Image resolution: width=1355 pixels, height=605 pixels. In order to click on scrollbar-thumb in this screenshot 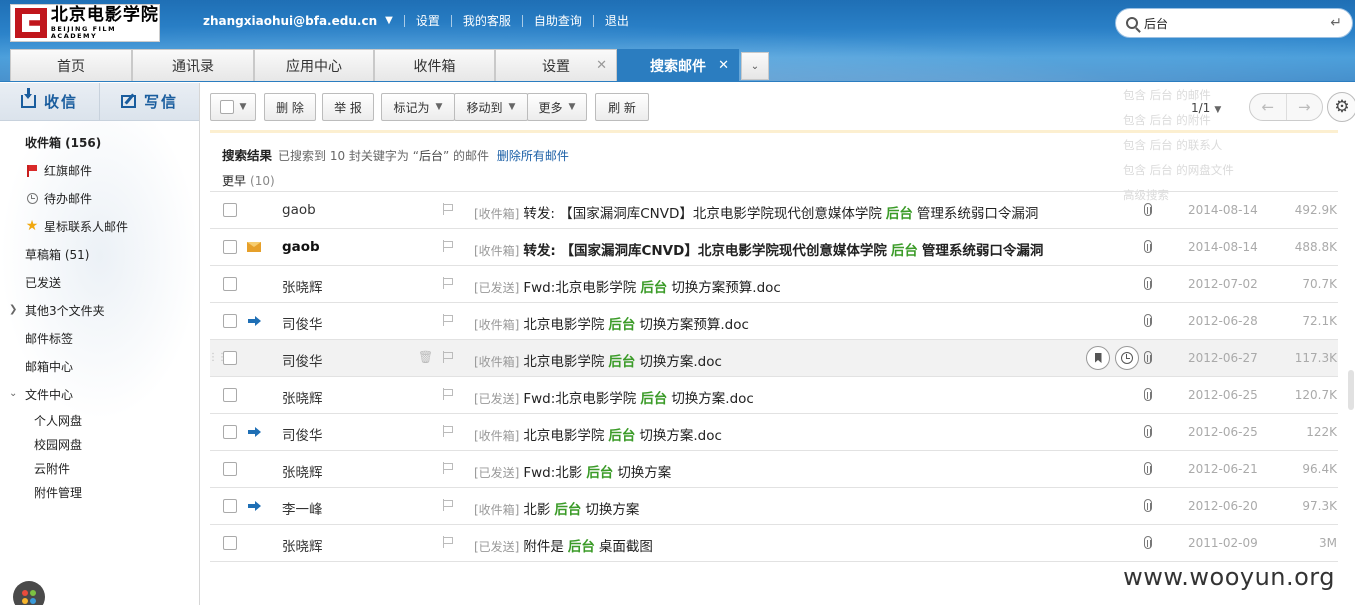, I will do `click(1351, 390)`.